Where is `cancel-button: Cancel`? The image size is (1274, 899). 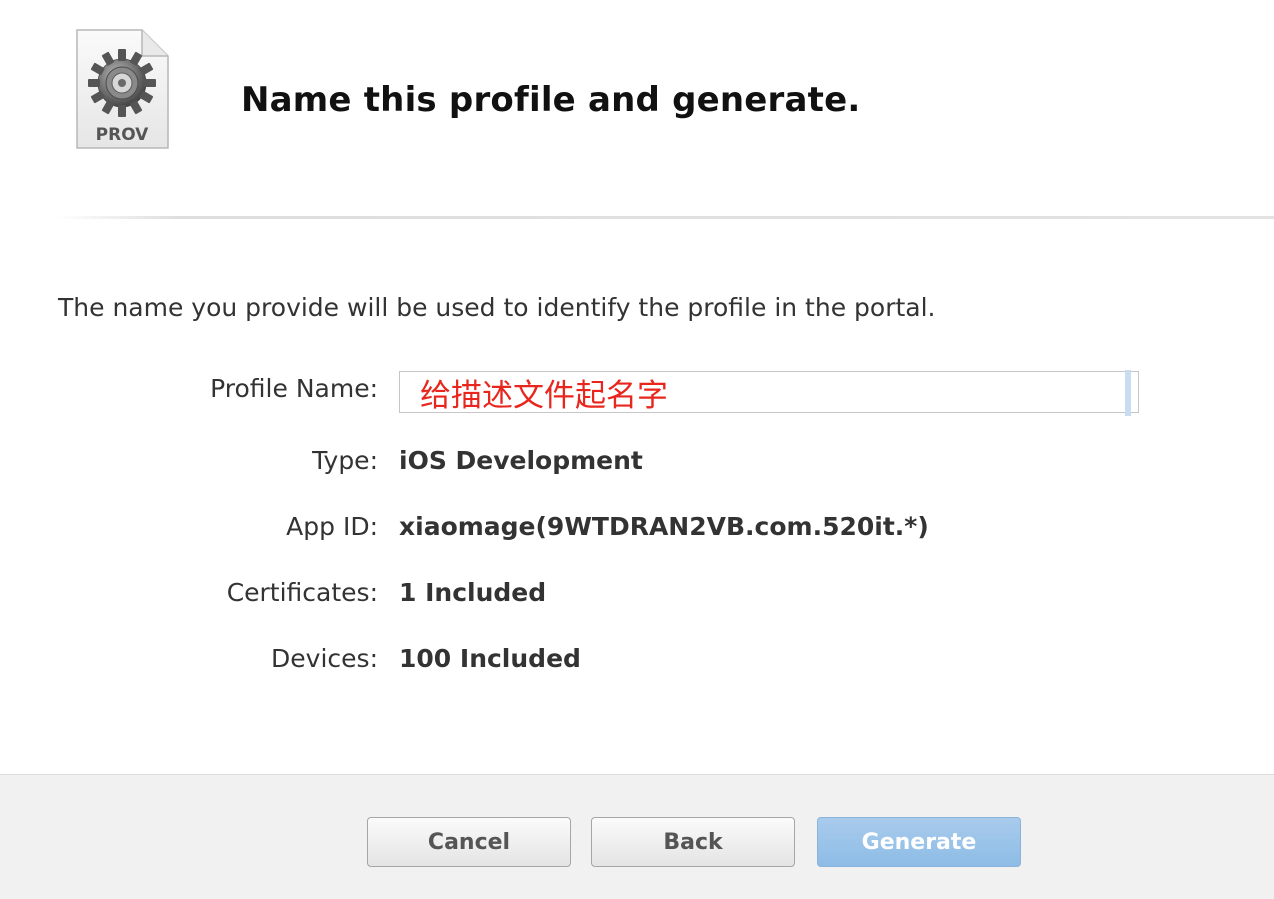
cancel-button: Cancel is located at coordinates (469, 842).